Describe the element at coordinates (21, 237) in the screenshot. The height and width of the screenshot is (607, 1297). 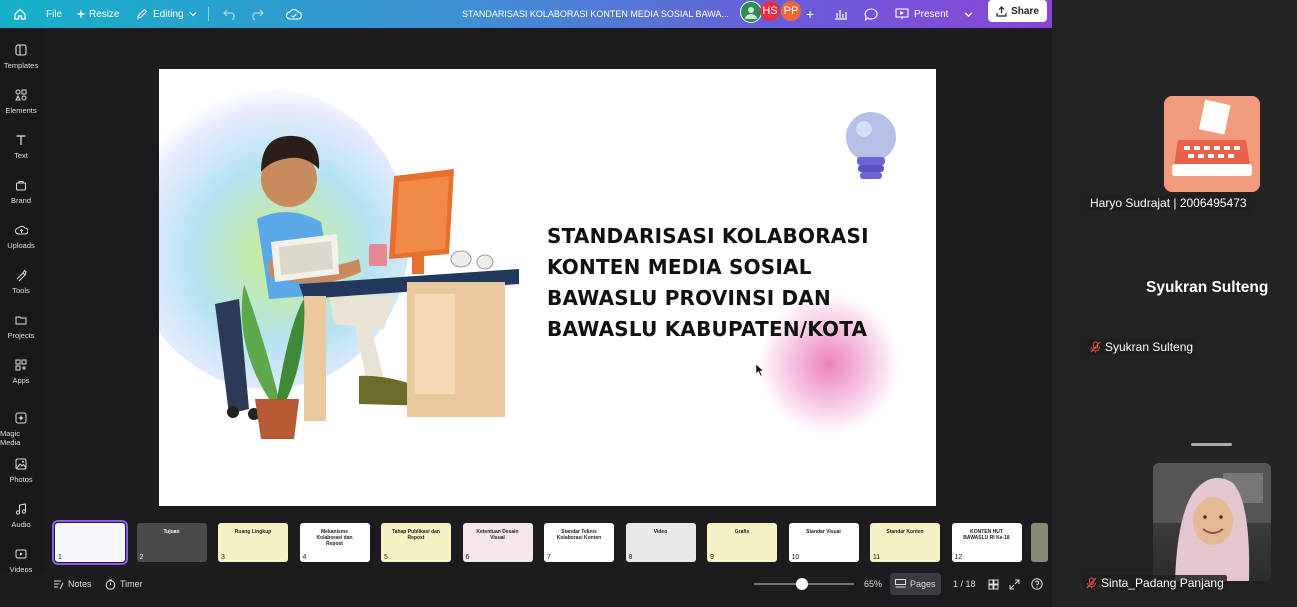
I see `sidebar-item-uploads: Uploads` at that location.